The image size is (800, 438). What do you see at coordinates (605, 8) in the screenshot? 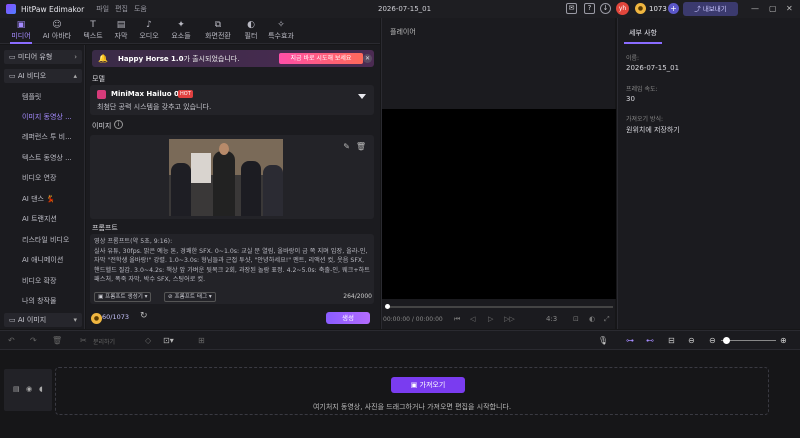
I see `download-icon: ↓` at bounding box center [605, 8].